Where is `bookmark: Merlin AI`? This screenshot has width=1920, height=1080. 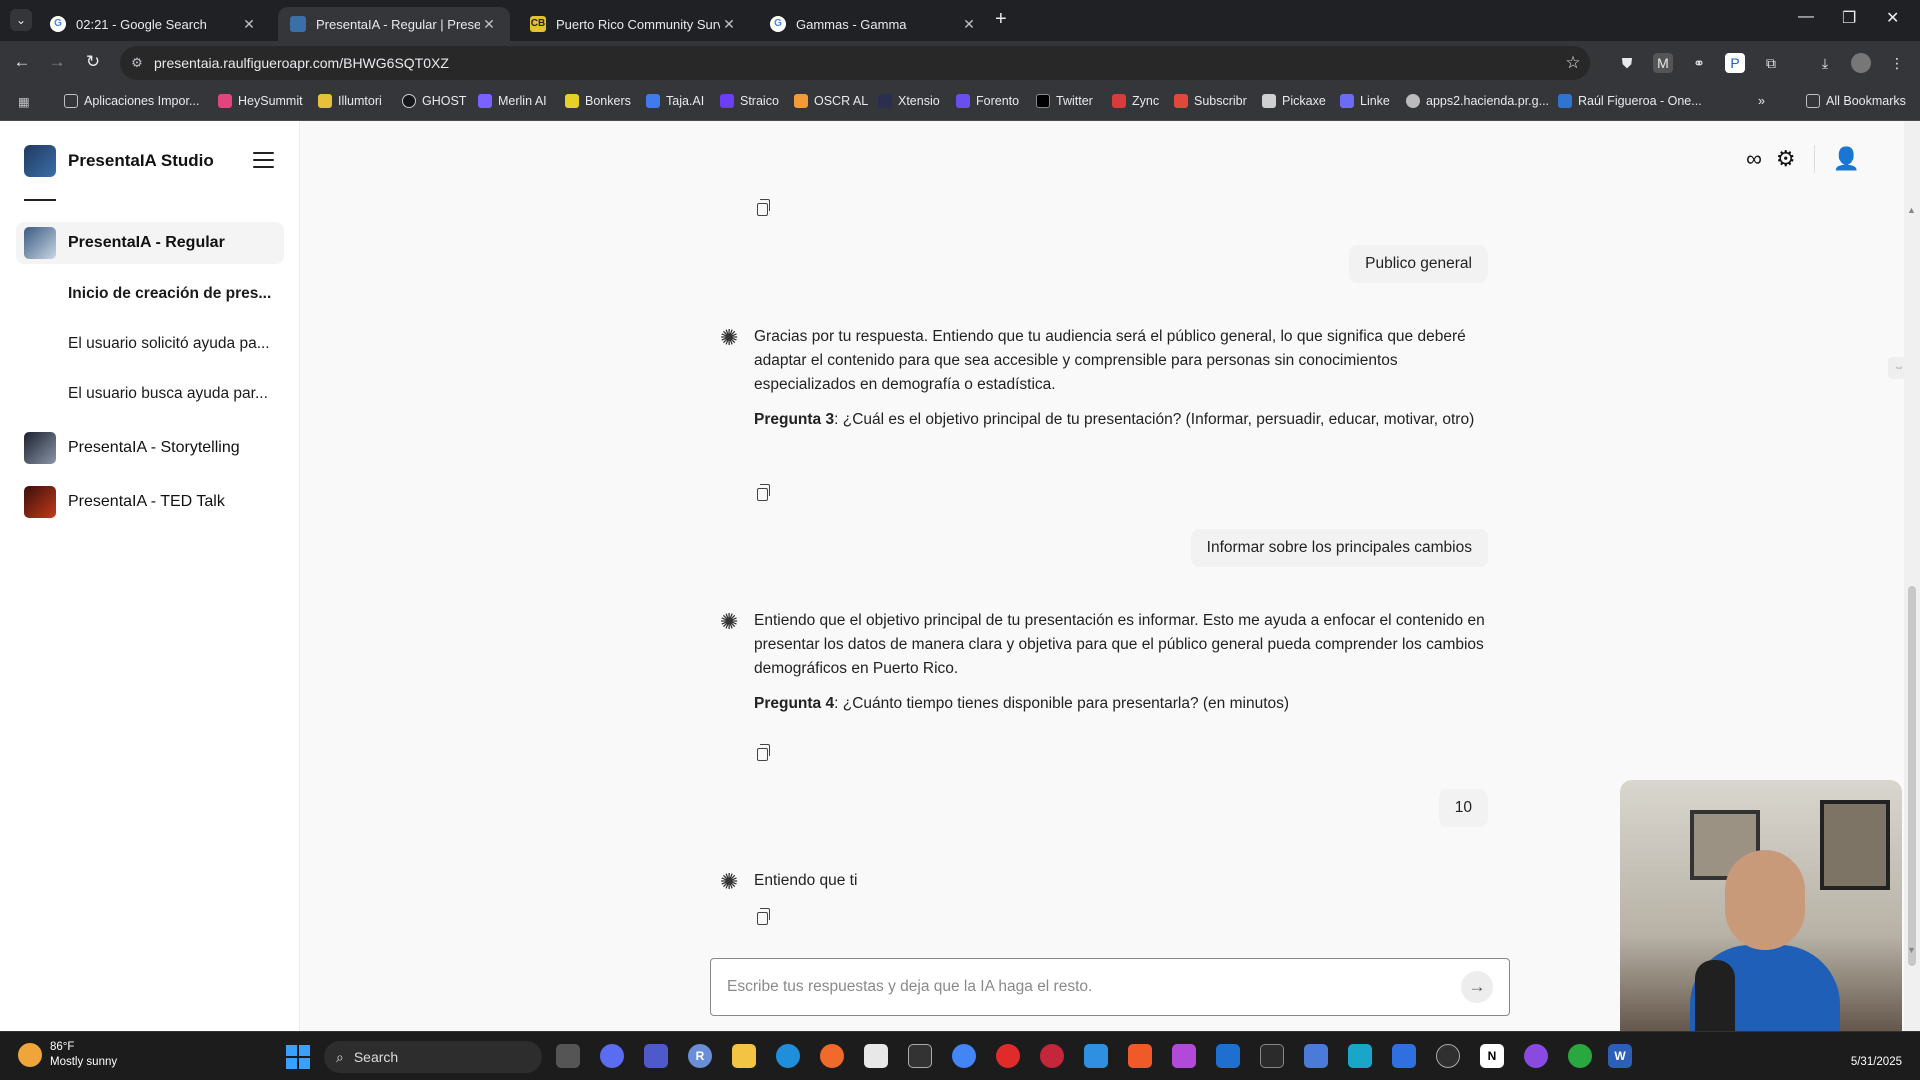 bookmark: Merlin AI is located at coordinates (512, 101).